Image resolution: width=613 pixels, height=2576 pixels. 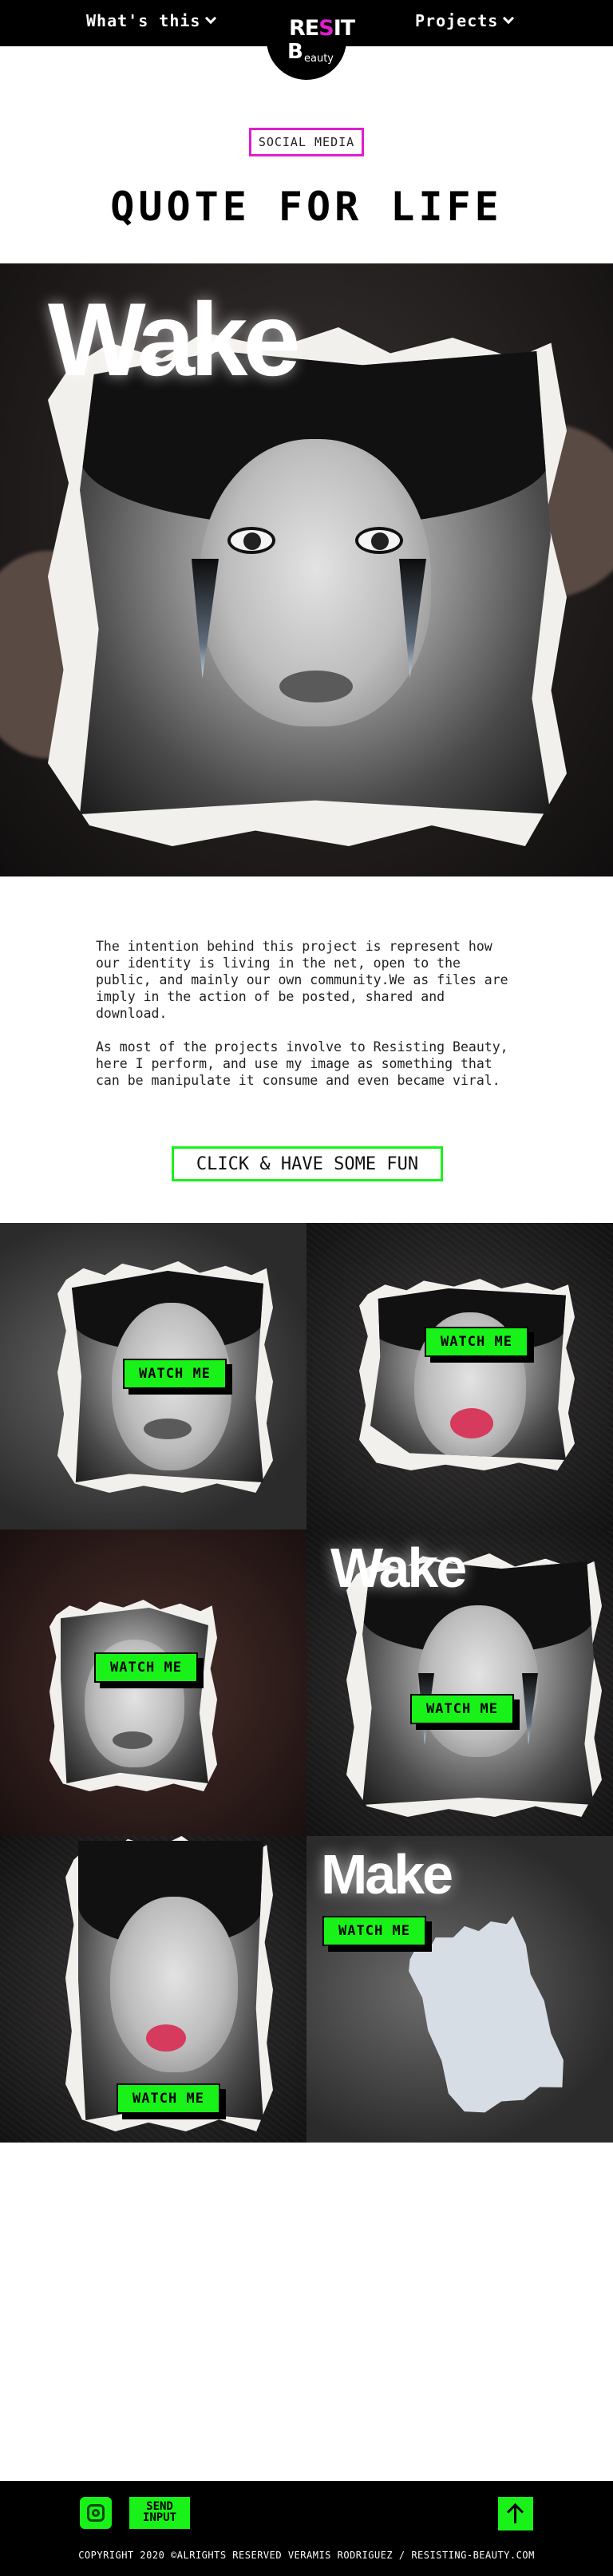 I want to click on site-logo: RESIT B eauty, so click(x=311, y=40).